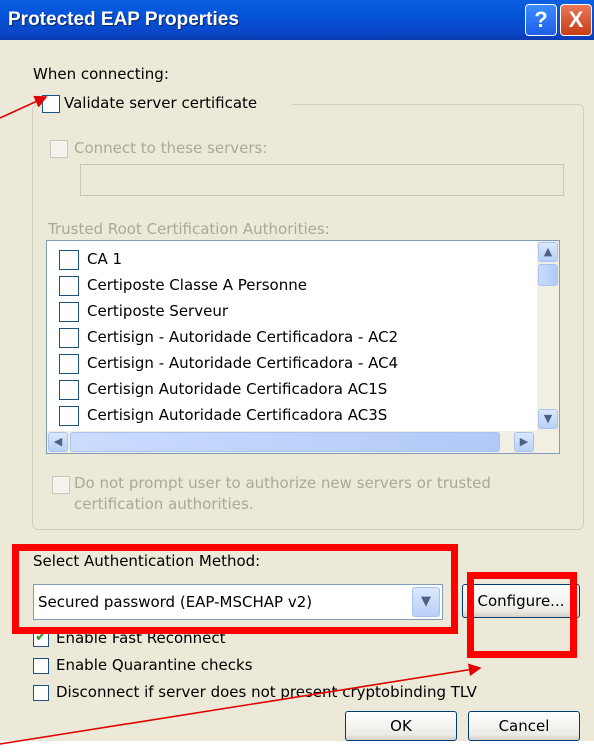  What do you see at coordinates (241, 704) in the screenshot?
I see `annotation-arrow-configure` at bounding box center [241, 704].